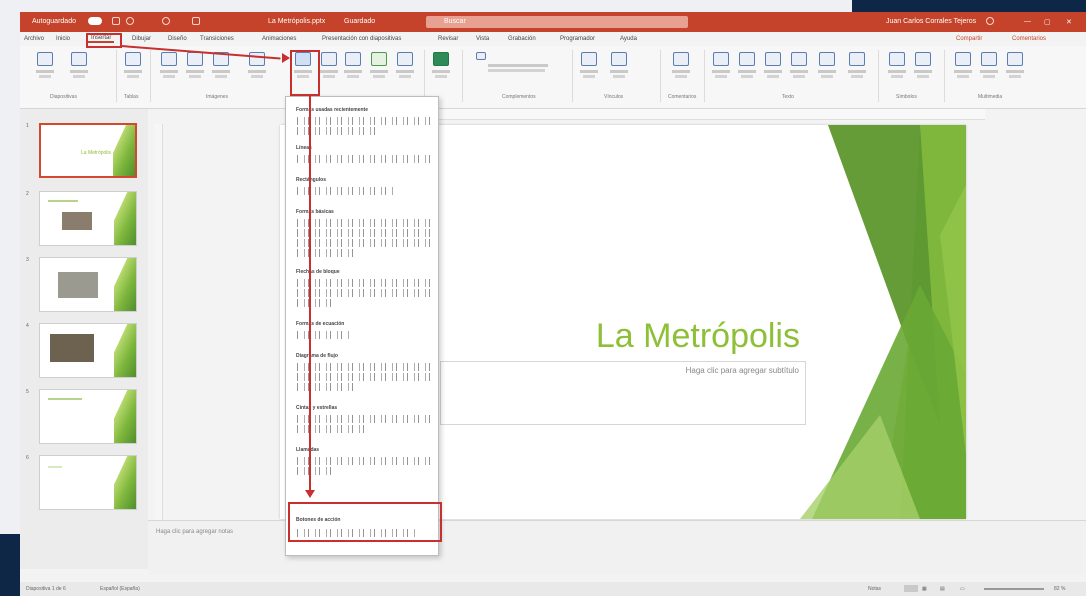 The width and height of the screenshot is (1086, 596). I want to click on screen-recording-button, so click(1015, 67).